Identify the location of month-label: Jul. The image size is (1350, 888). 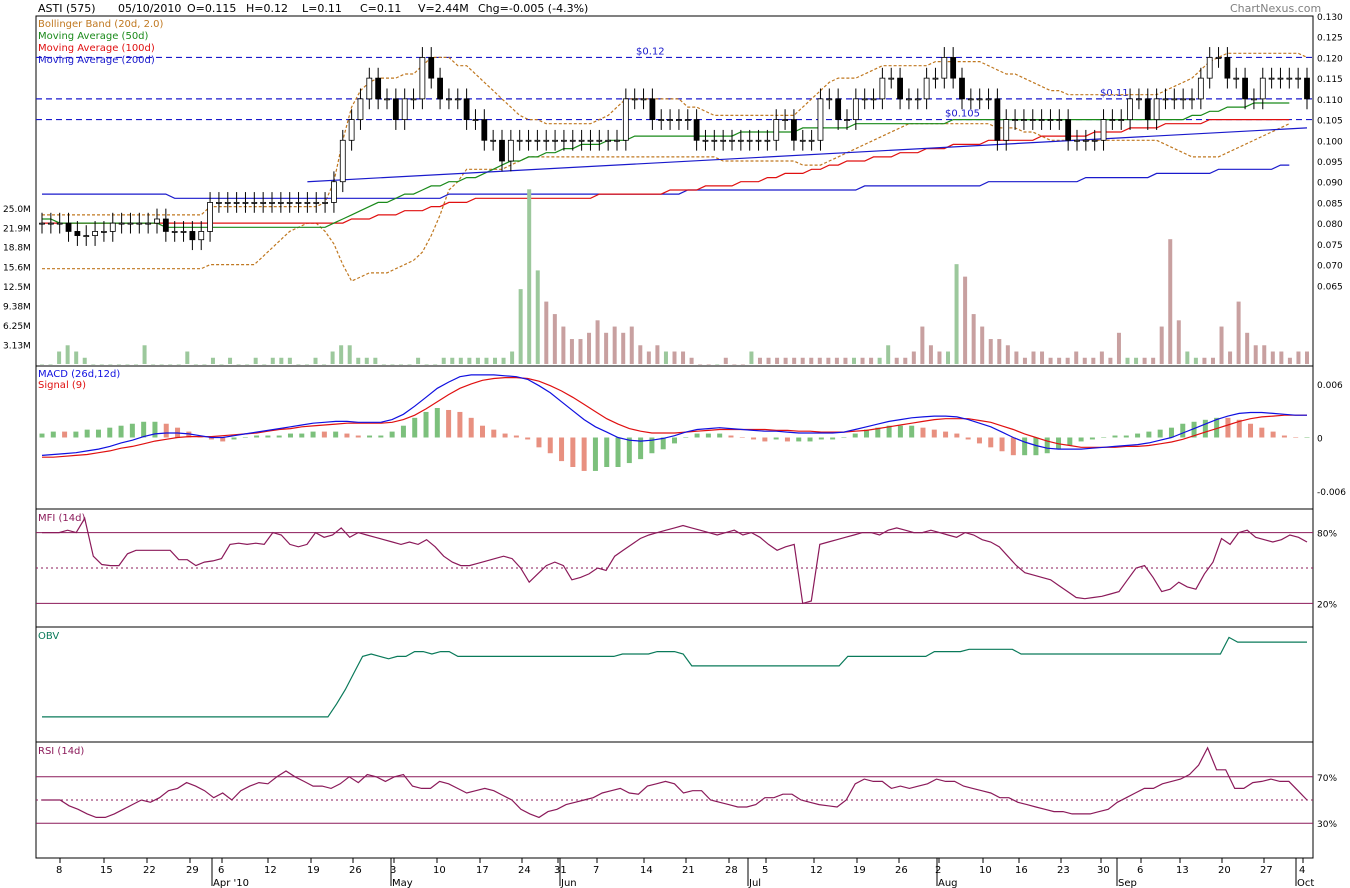
(754, 883).